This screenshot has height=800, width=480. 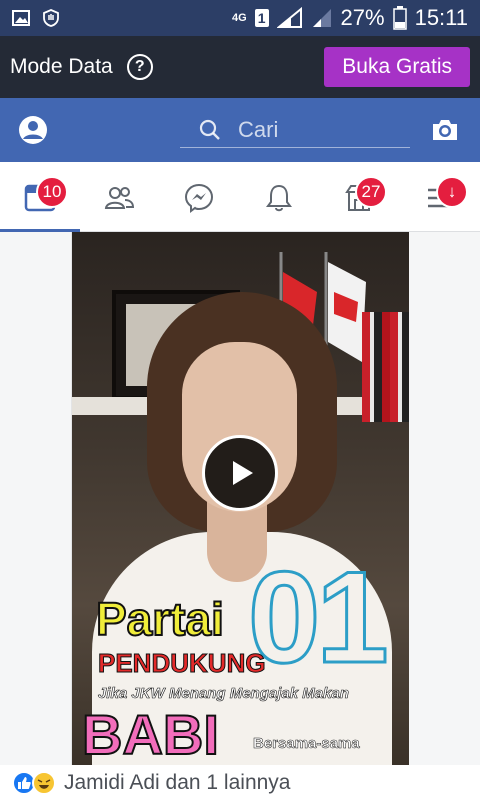 I want to click on laugh-face-icon, so click(x=44, y=783).